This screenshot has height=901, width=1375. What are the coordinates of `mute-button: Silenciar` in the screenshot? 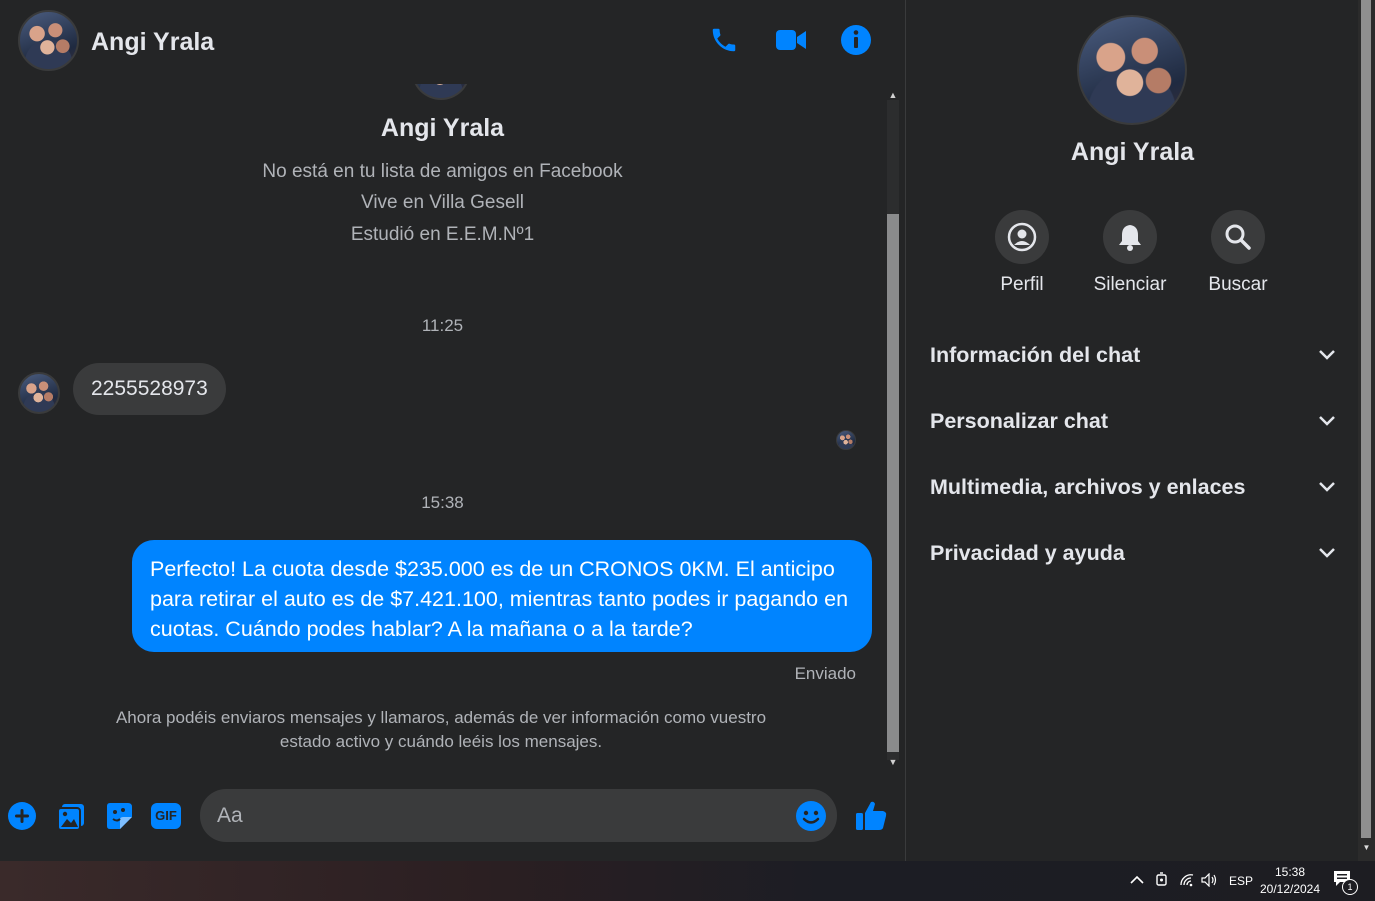 It's located at (1130, 253).